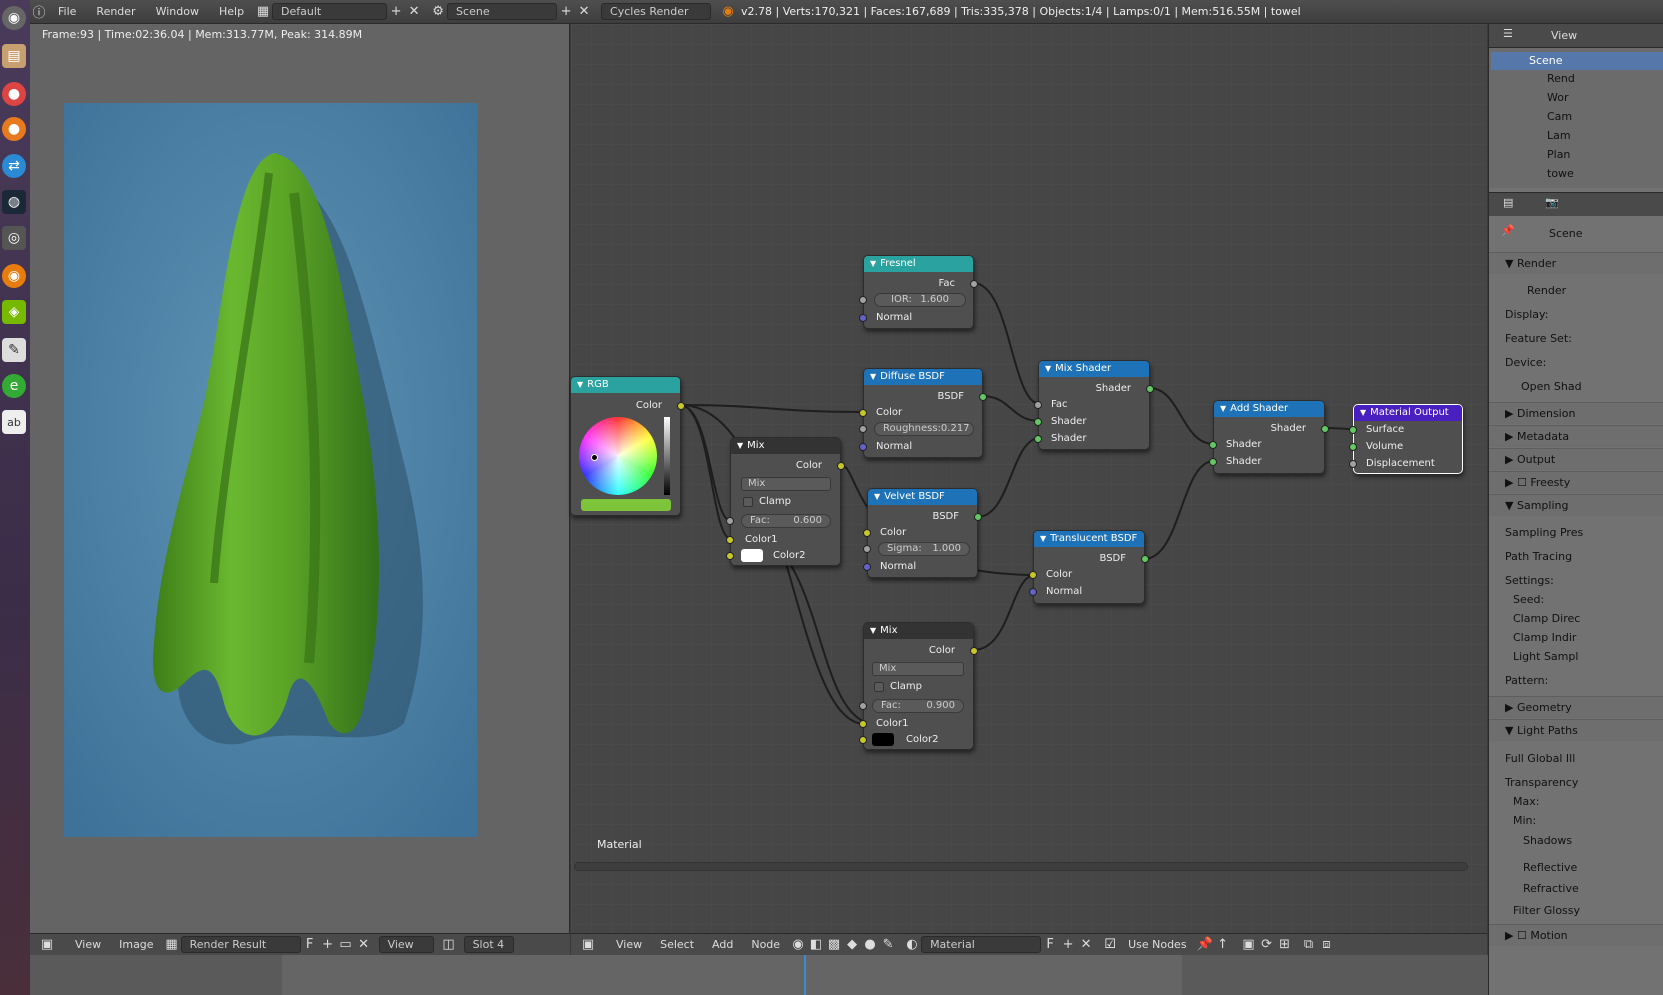 This screenshot has width=1663, height=995. What do you see at coordinates (231, 11) in the screenshot?
I see `menu-help: Help` at bounding box center [231, 11].